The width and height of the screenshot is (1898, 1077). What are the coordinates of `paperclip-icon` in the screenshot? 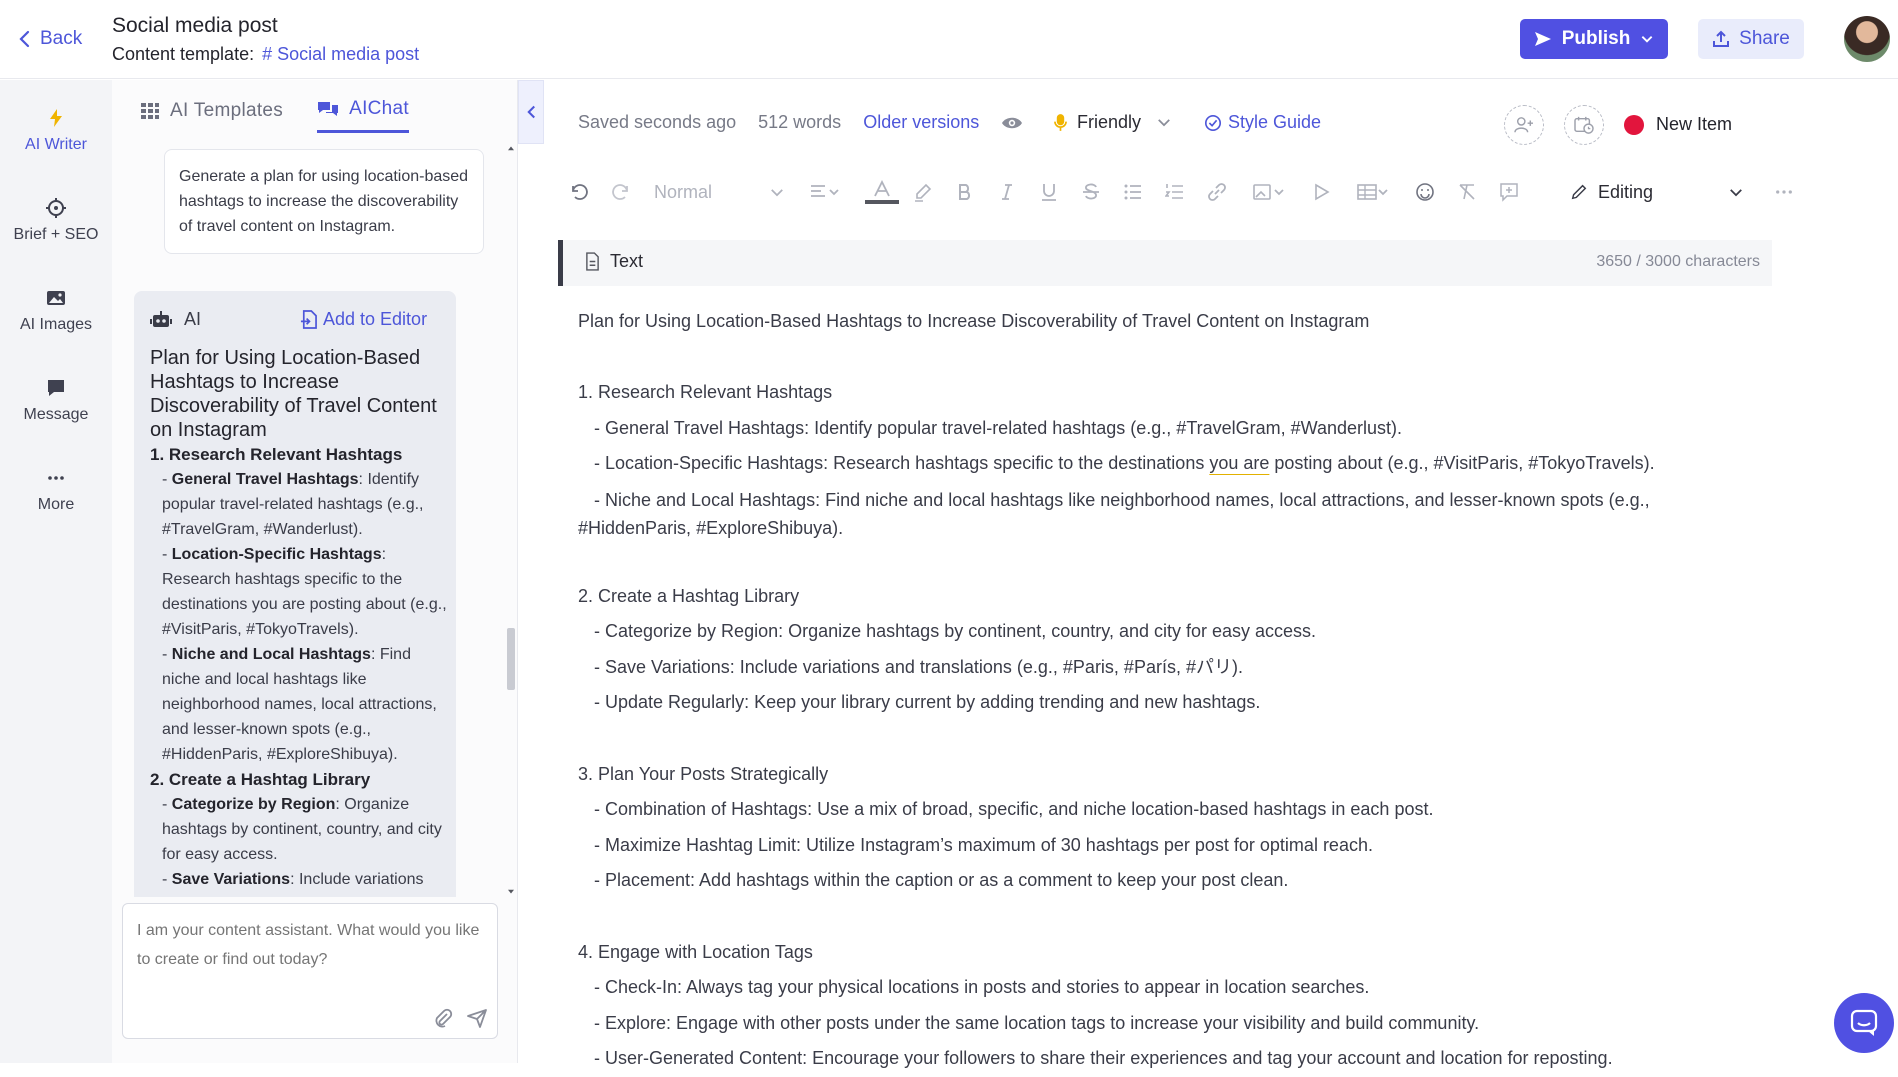 It's located at (443, 1018).